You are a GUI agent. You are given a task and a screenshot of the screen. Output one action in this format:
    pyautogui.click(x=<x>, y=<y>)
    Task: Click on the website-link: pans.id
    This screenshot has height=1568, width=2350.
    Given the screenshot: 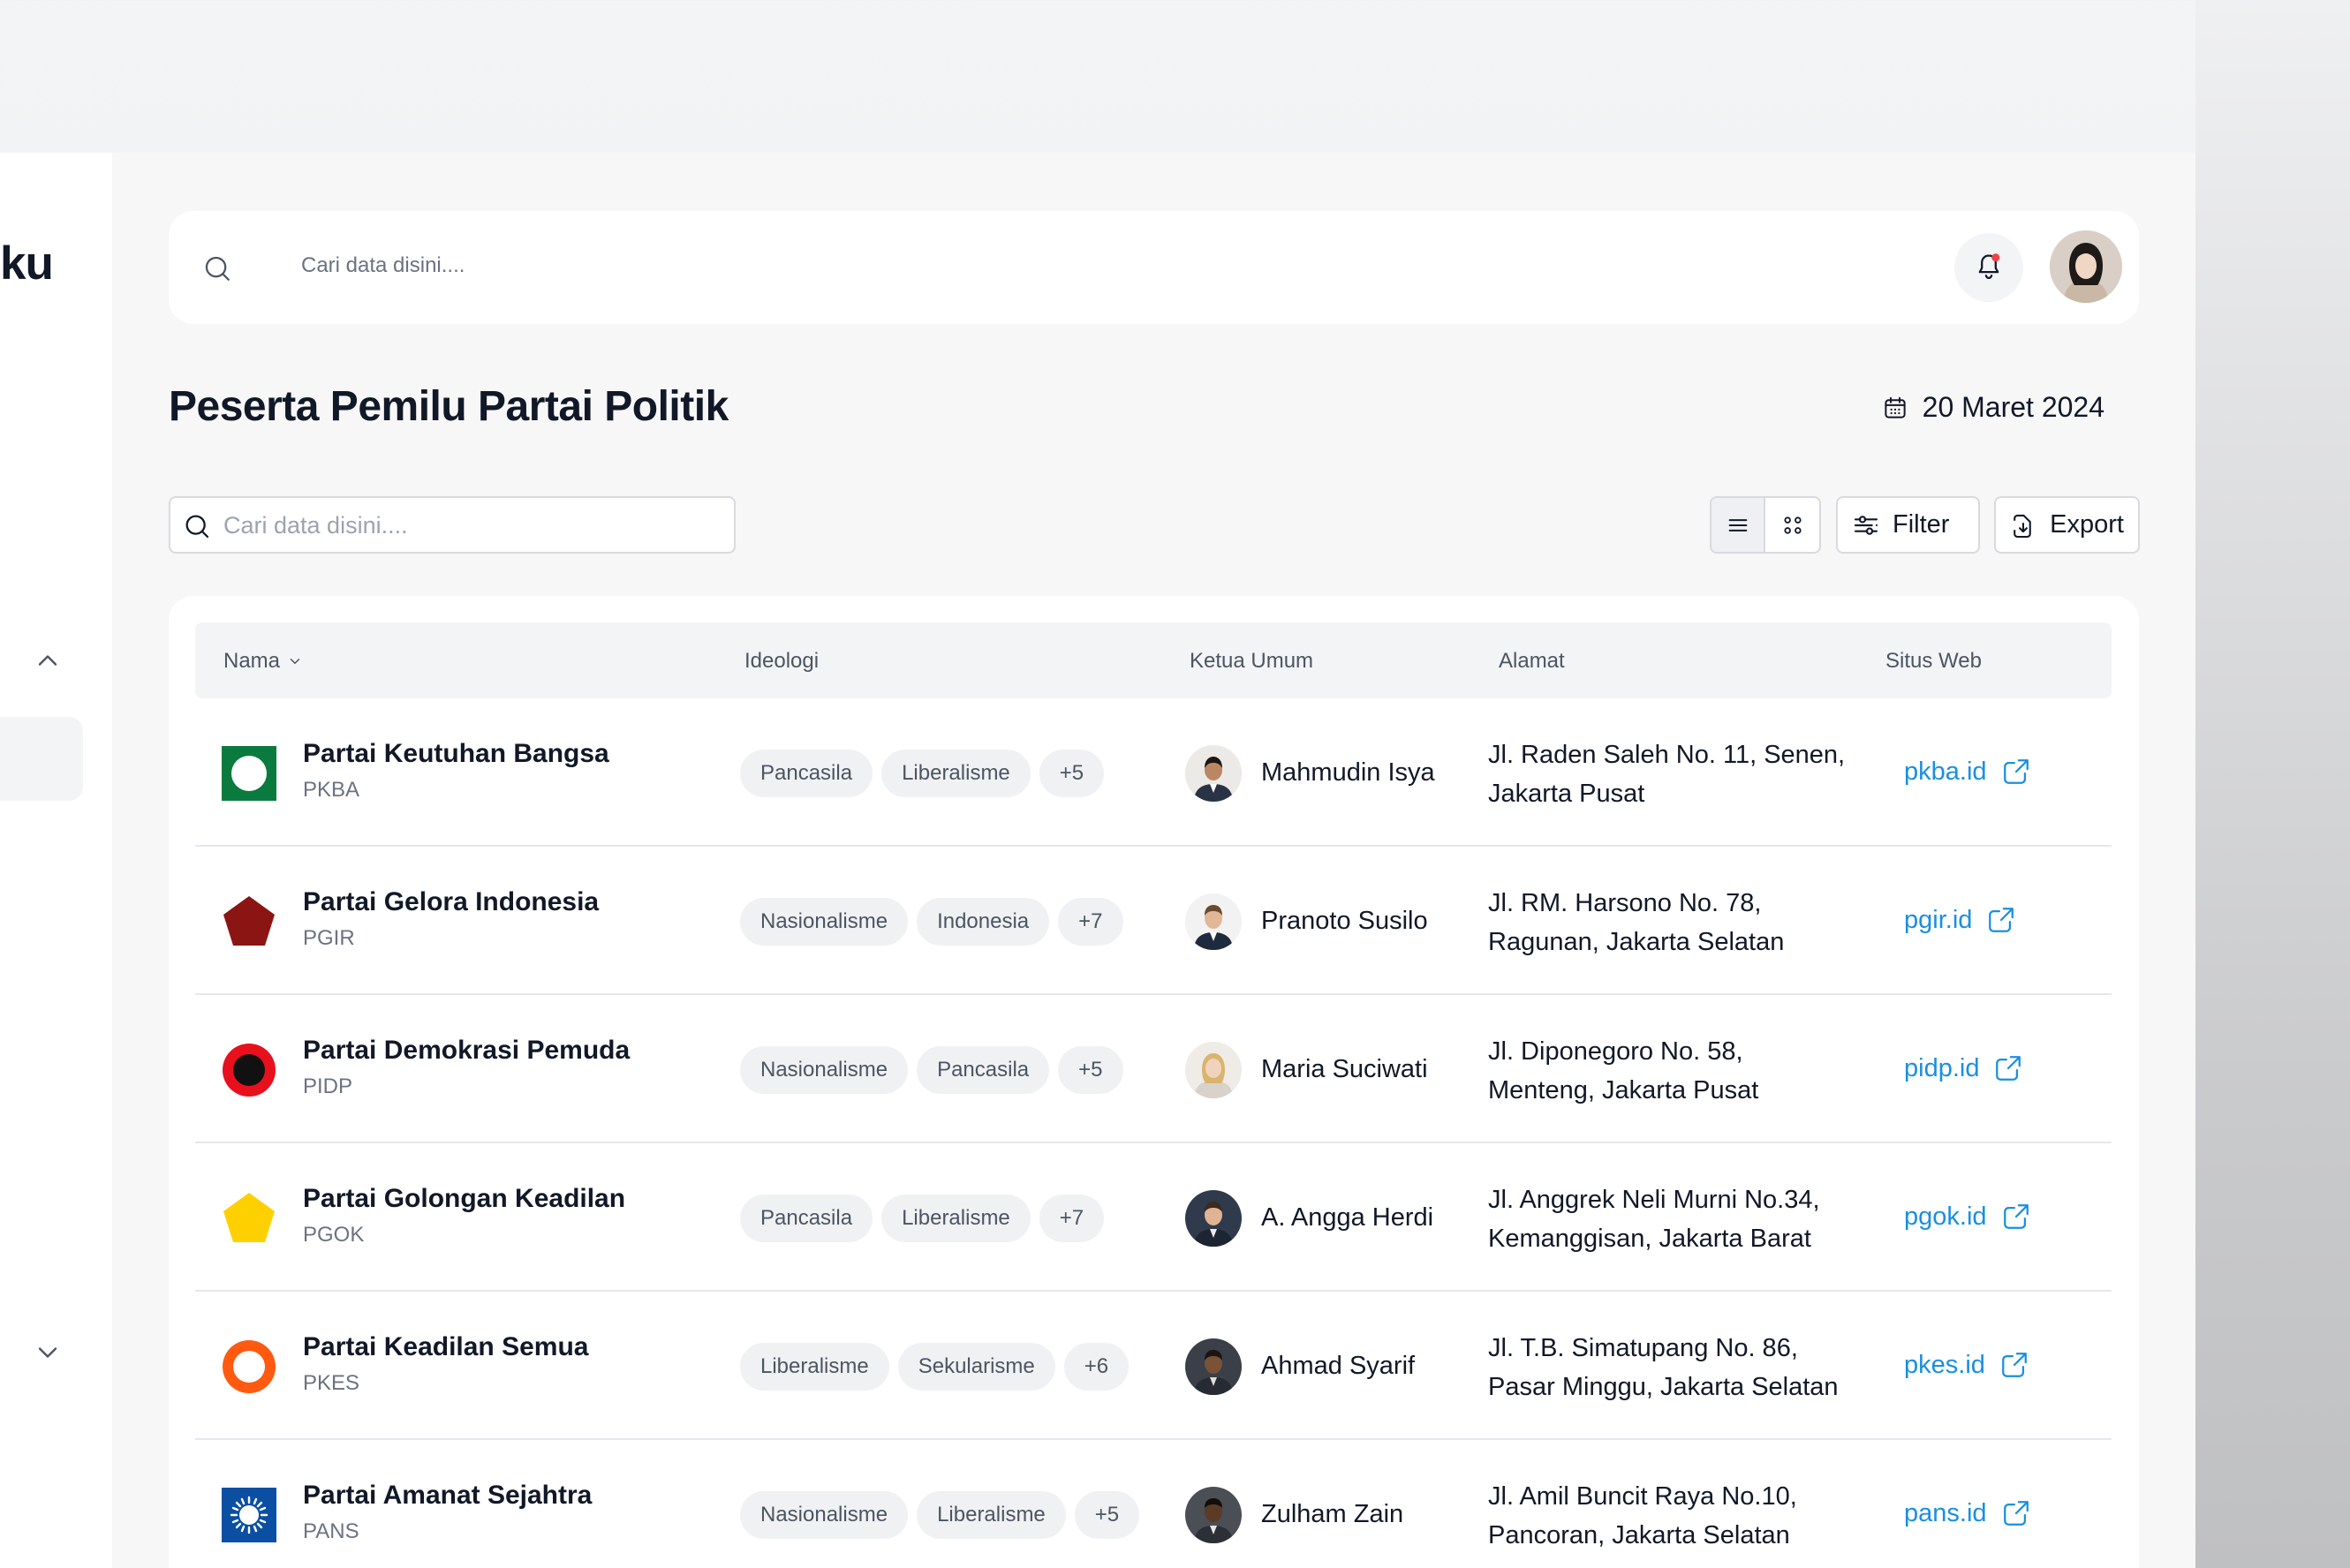 What is the action you would take?
    pyautogui.click(x=1968, y=1513)
    